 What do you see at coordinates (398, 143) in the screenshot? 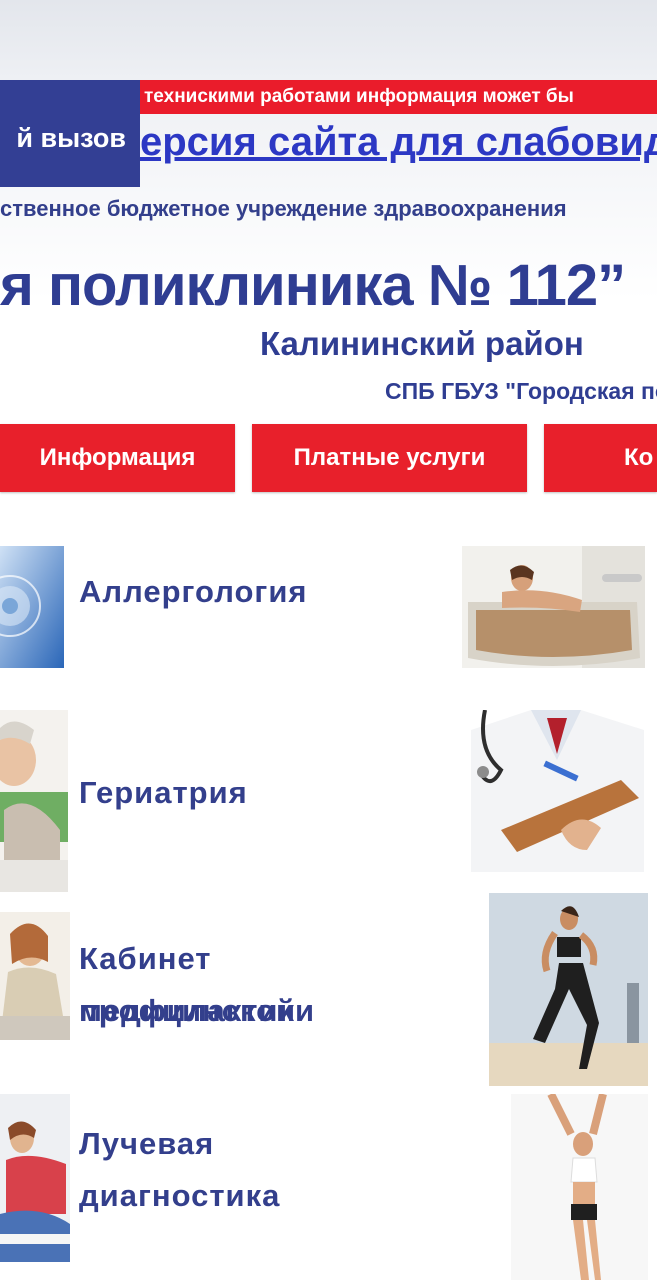
I see `visually-impaired-version-link: ерсия сайта для слабовидя` at bounding box center [398, 143].